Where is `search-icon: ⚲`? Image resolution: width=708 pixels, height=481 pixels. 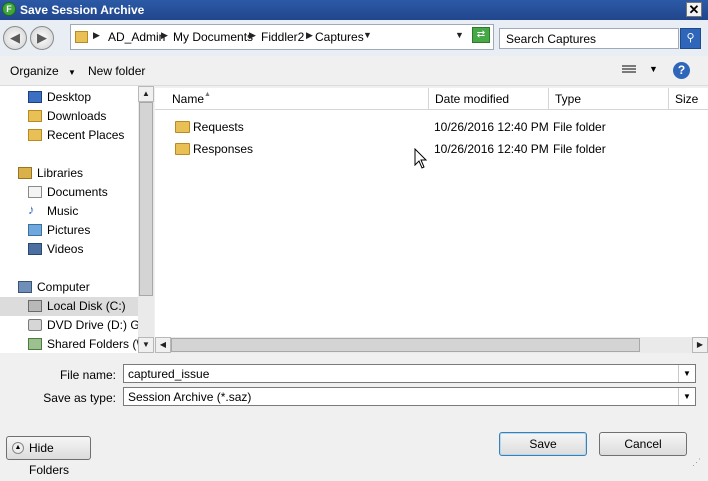 search-icon: ⚲ is located at coordinates (690, 38).